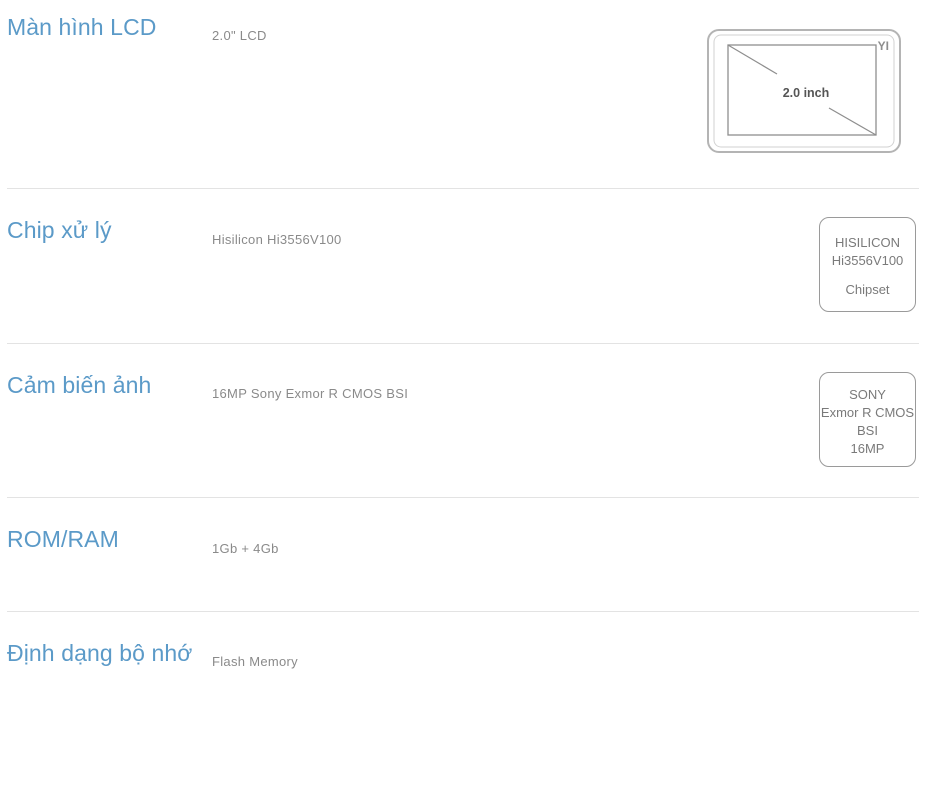  Describe the element at coordinates (867, 260) in the screenshot. I see `chipset-badge-model: Hi3556V100` at that location.